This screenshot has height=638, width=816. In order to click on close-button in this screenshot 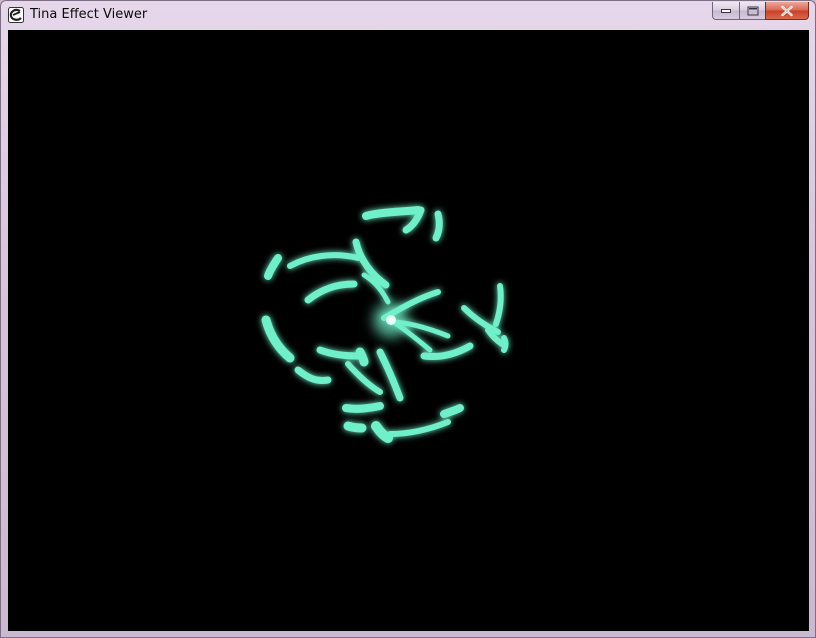, I will do `click(787, 11)`.